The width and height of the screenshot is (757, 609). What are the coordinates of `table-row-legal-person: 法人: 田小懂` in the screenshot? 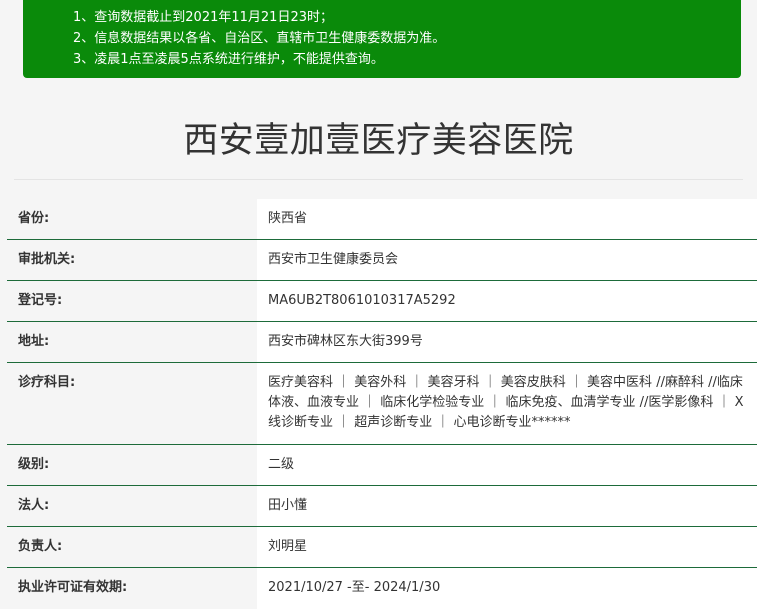 It's located at (382, 506).